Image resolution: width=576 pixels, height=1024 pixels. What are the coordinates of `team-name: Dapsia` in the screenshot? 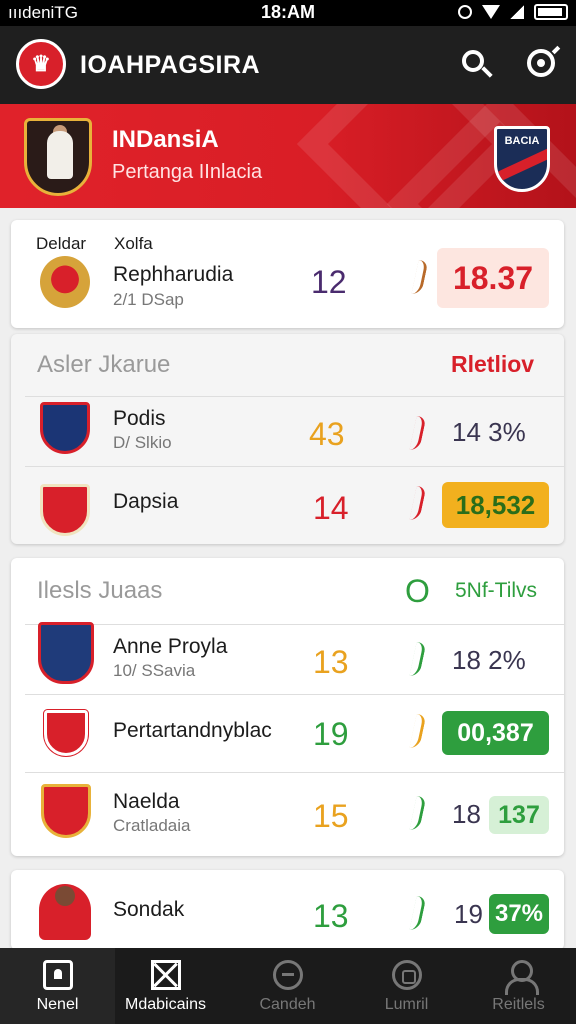 It's located at (146, 501).